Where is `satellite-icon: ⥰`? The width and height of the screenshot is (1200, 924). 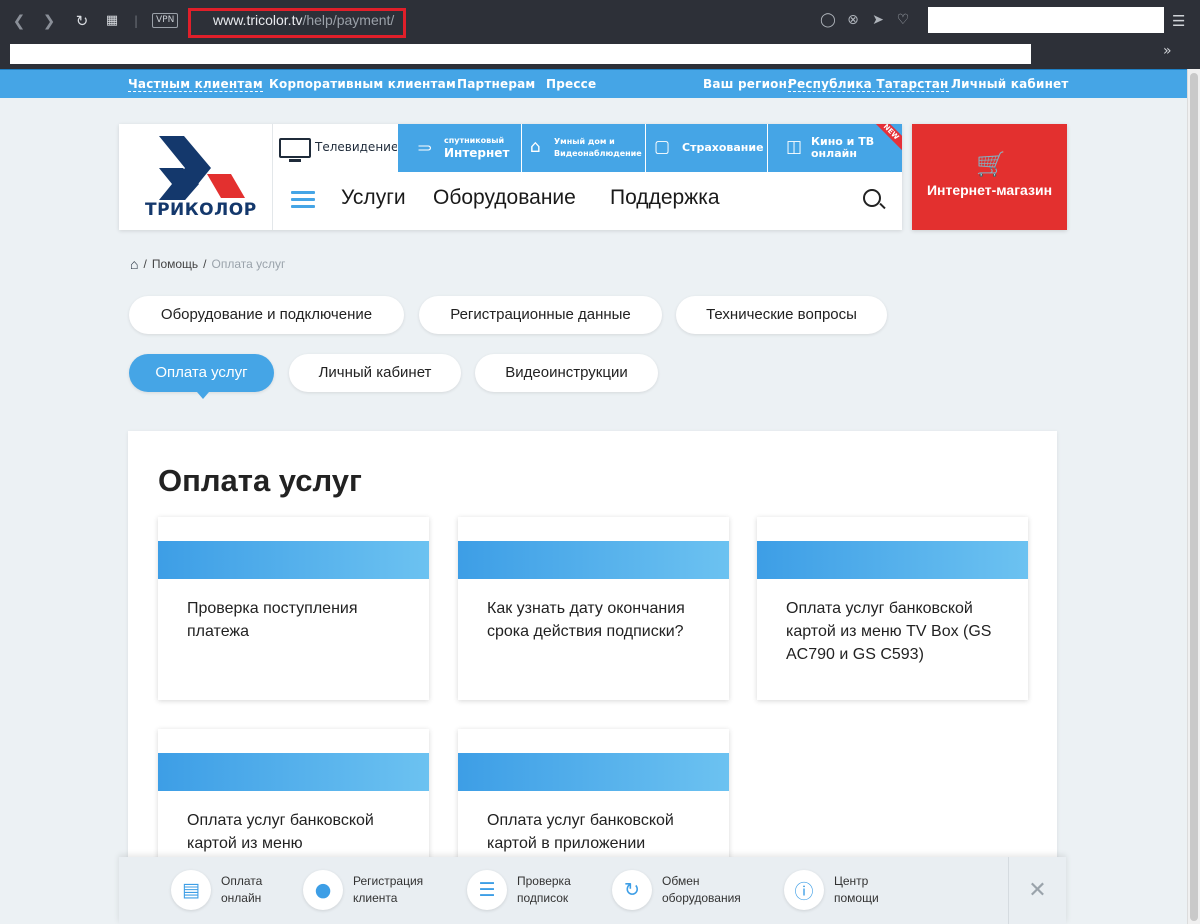 satellite-icon: ⥰ is located at coordinates (425, 147).